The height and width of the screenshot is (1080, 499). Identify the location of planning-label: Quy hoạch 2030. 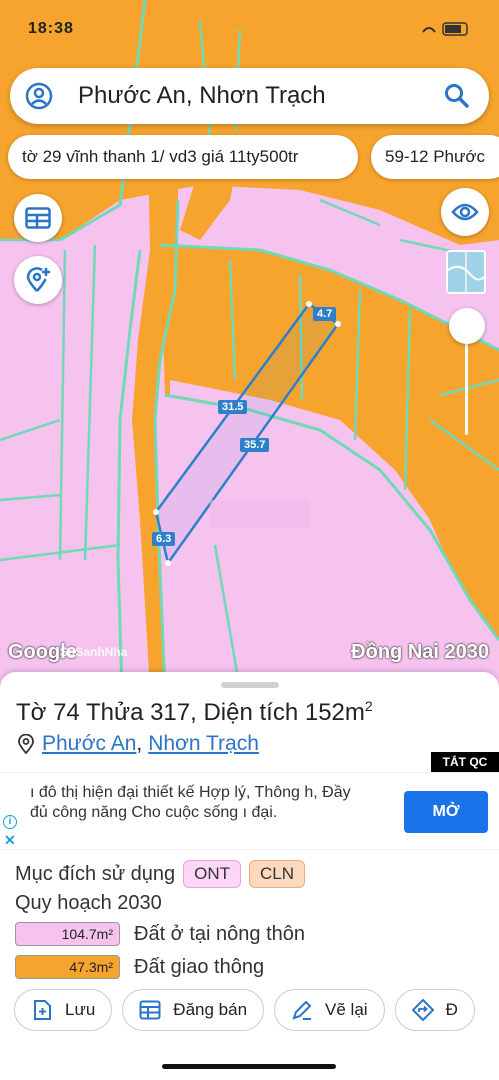
(88, 903).